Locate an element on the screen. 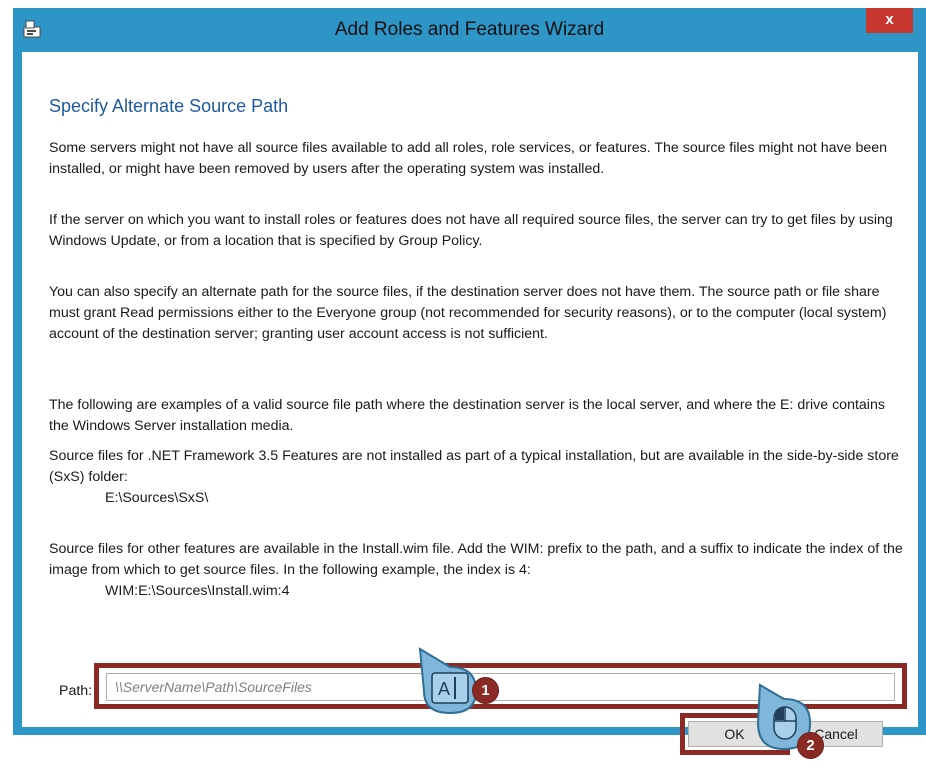  sxs-example-path: E:\Sources\SxS\ is located at coordinates (157, 498).